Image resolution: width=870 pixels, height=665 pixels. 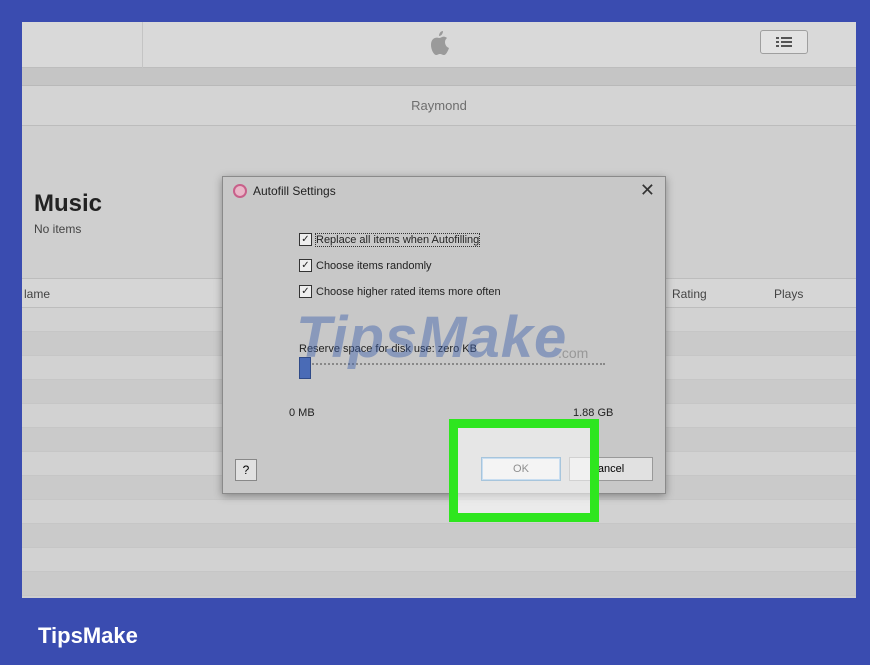 What do you see at coordinates (240, 191) in the screenshot?
I see `itunes-icon` at bounding box center [240, 191].